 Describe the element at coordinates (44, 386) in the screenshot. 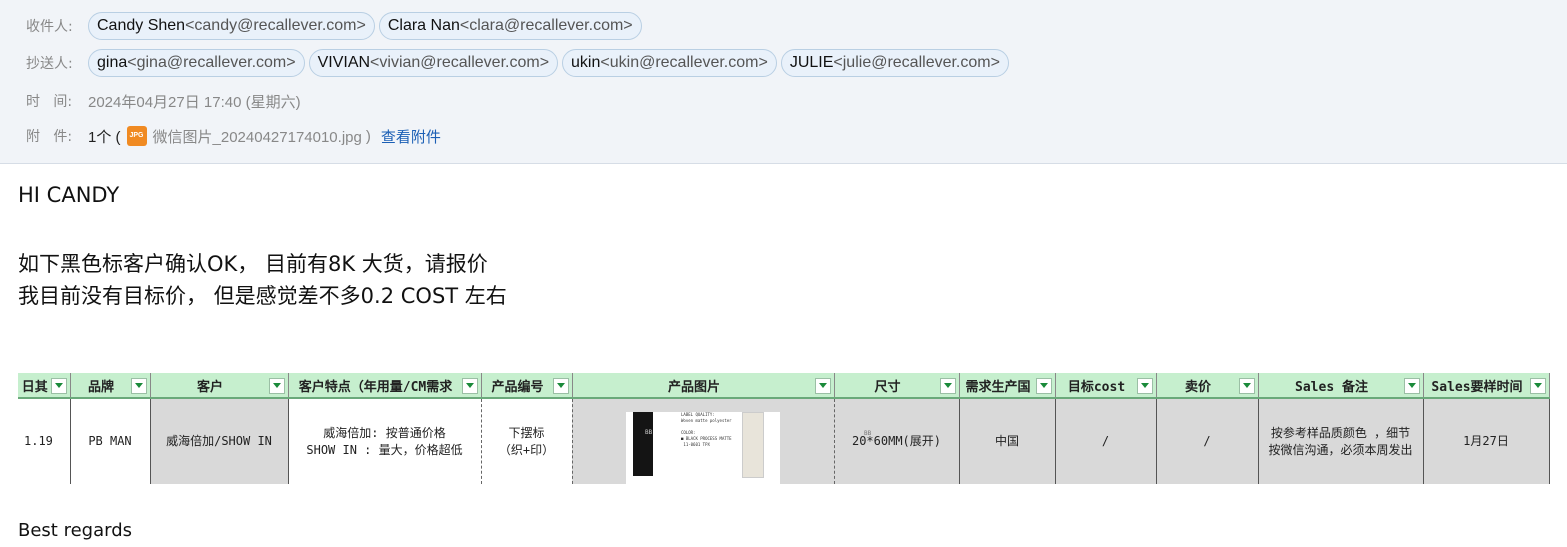

I see `col-header-date: 日其` at that location.